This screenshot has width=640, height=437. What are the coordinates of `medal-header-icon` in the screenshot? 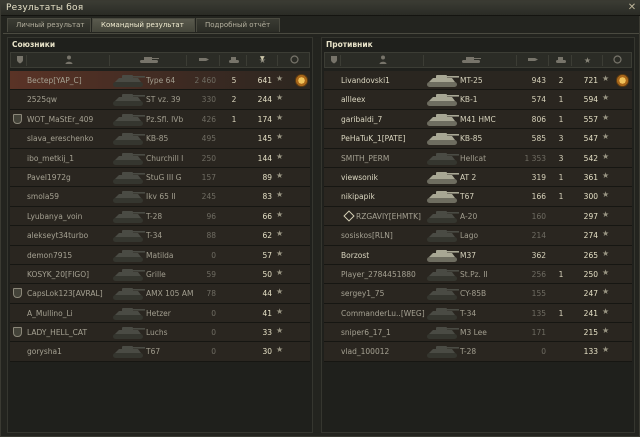 It's located at (294, 59).